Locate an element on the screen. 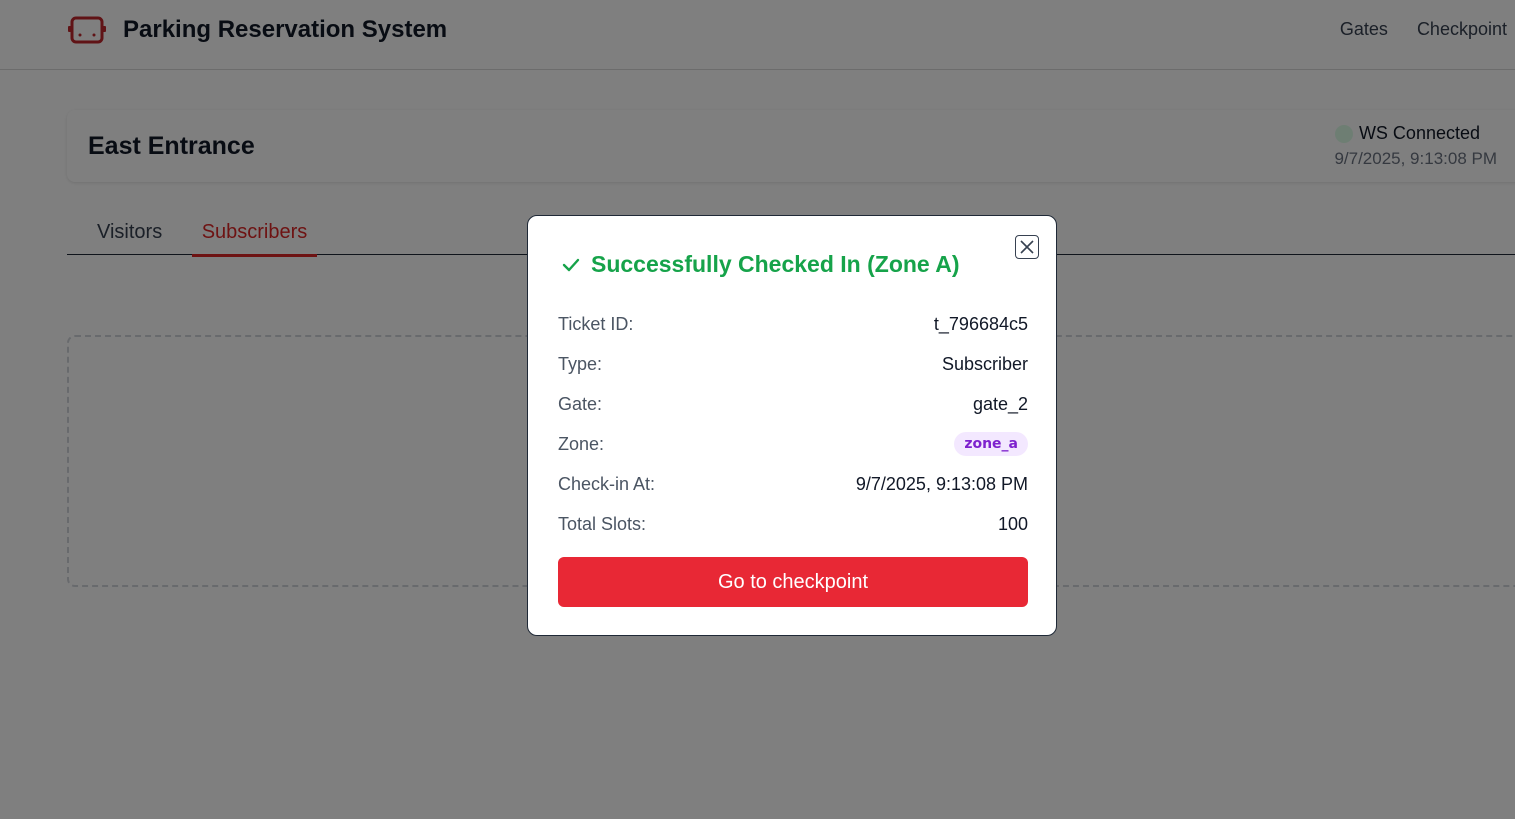  detail-row-zone: Zone: zone_a is located at coordinates (793, 444).